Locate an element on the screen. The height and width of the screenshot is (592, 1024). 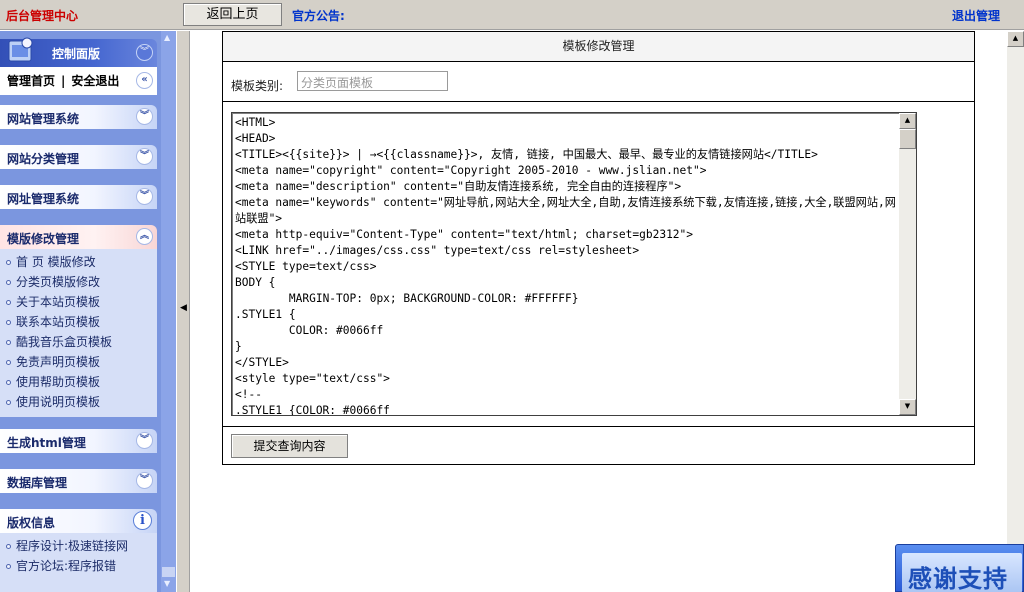
sidebar-toggle-splitter: ◀ is located at coordinates (183, 311).